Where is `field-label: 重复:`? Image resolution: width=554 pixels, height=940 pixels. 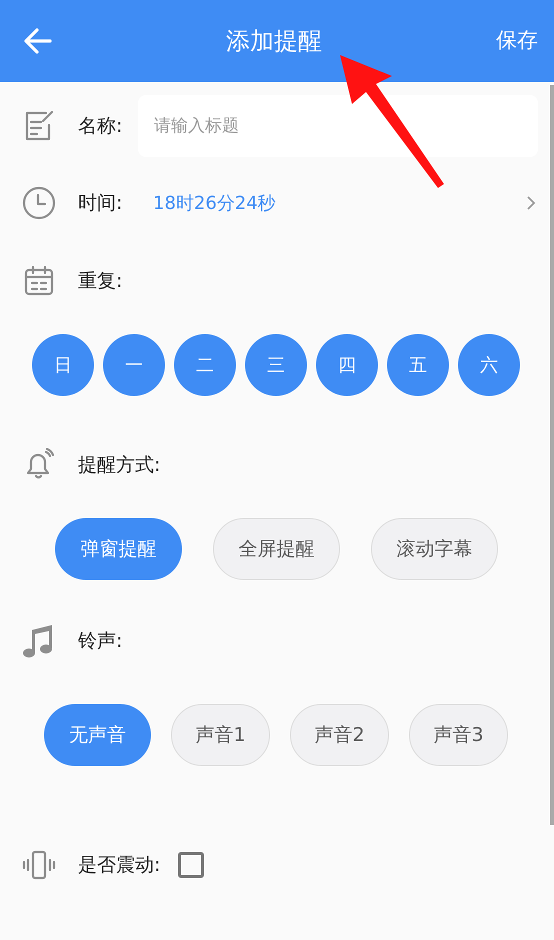
field-label: 重复: is located at coordinates (100, 281).